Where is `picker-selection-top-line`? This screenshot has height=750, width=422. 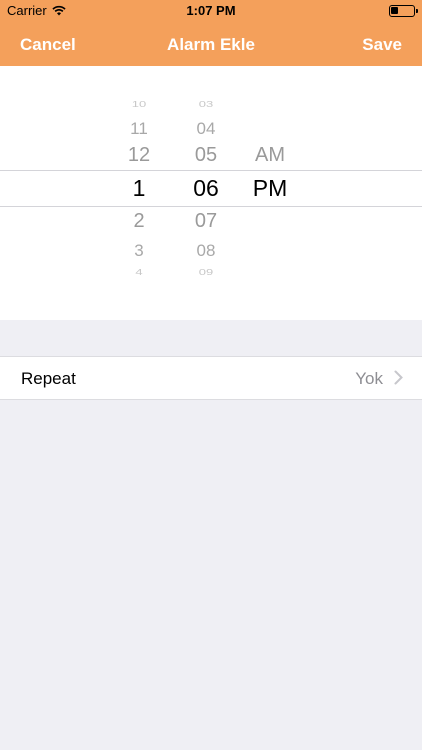 picker-selection-top-line is located at coordinates (211, 170).